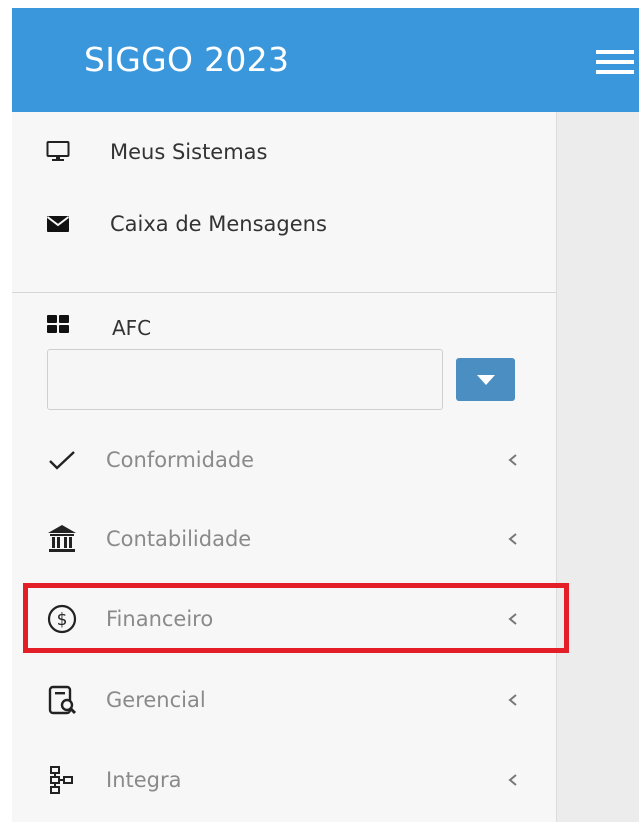 This screenshot has height=822, width=639. Describe the element at coordinates (144, 780) in the screenshot. I see `sidebar-item-label: Integra` at that location.